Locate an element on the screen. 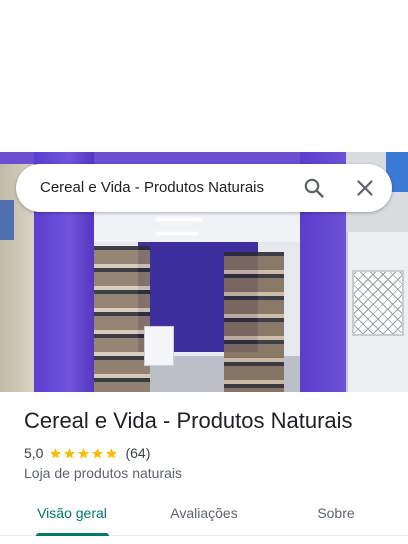 The height and width of the screenshot is (544, 408). close-icon is located at coordinates (365, 188).